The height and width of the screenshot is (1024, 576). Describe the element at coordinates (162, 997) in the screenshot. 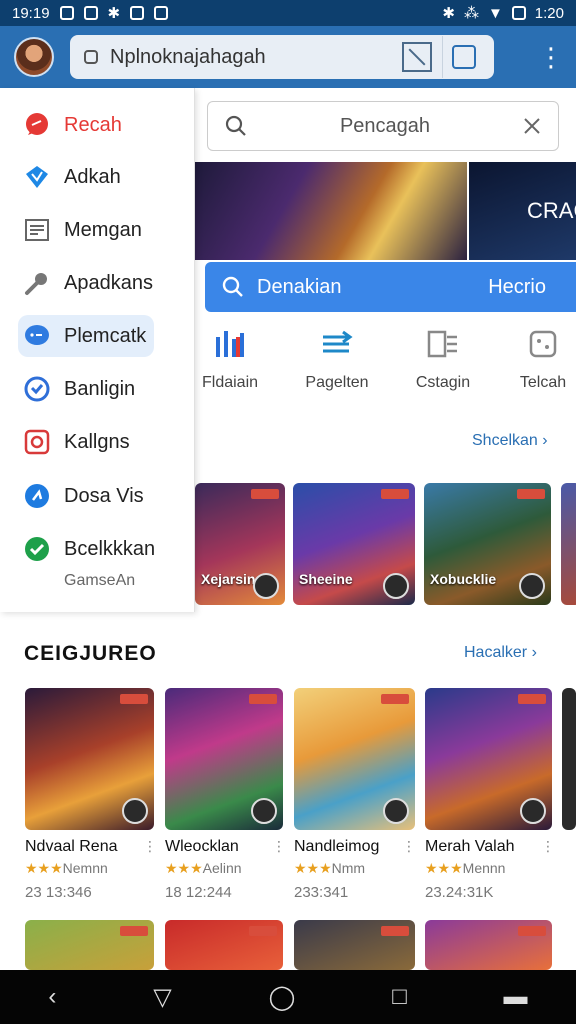

I see `triangle-icon: ▽` at that location.